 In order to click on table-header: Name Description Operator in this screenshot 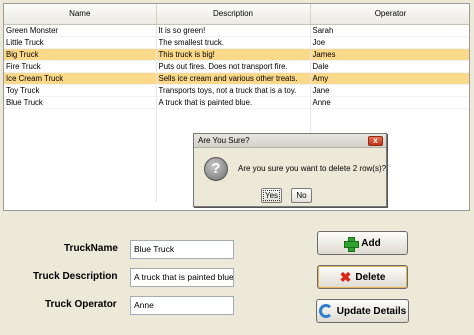, I will do `click(236, 14)`.